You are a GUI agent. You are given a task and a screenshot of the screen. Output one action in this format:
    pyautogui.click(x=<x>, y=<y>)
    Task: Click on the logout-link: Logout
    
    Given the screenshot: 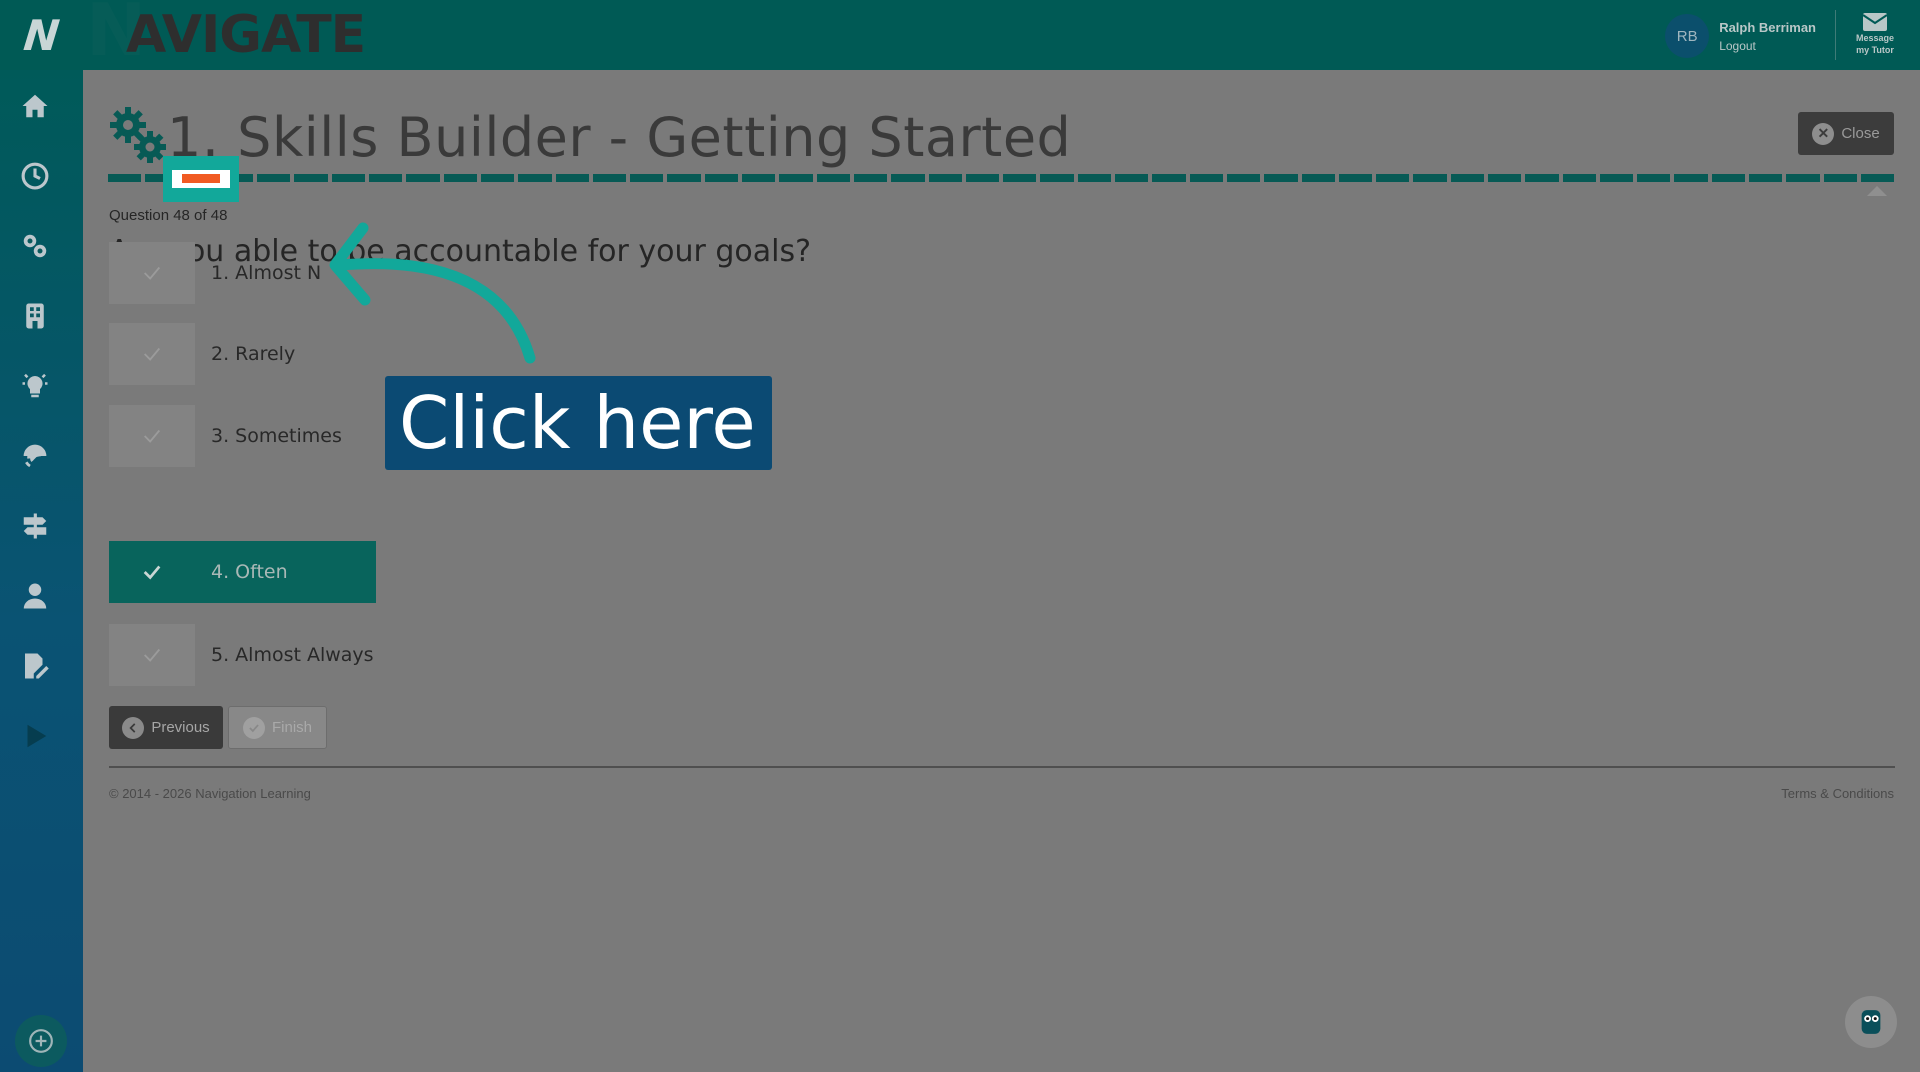 What is the action you would take?
    pyautogui.click(x=1767, y=46)
    